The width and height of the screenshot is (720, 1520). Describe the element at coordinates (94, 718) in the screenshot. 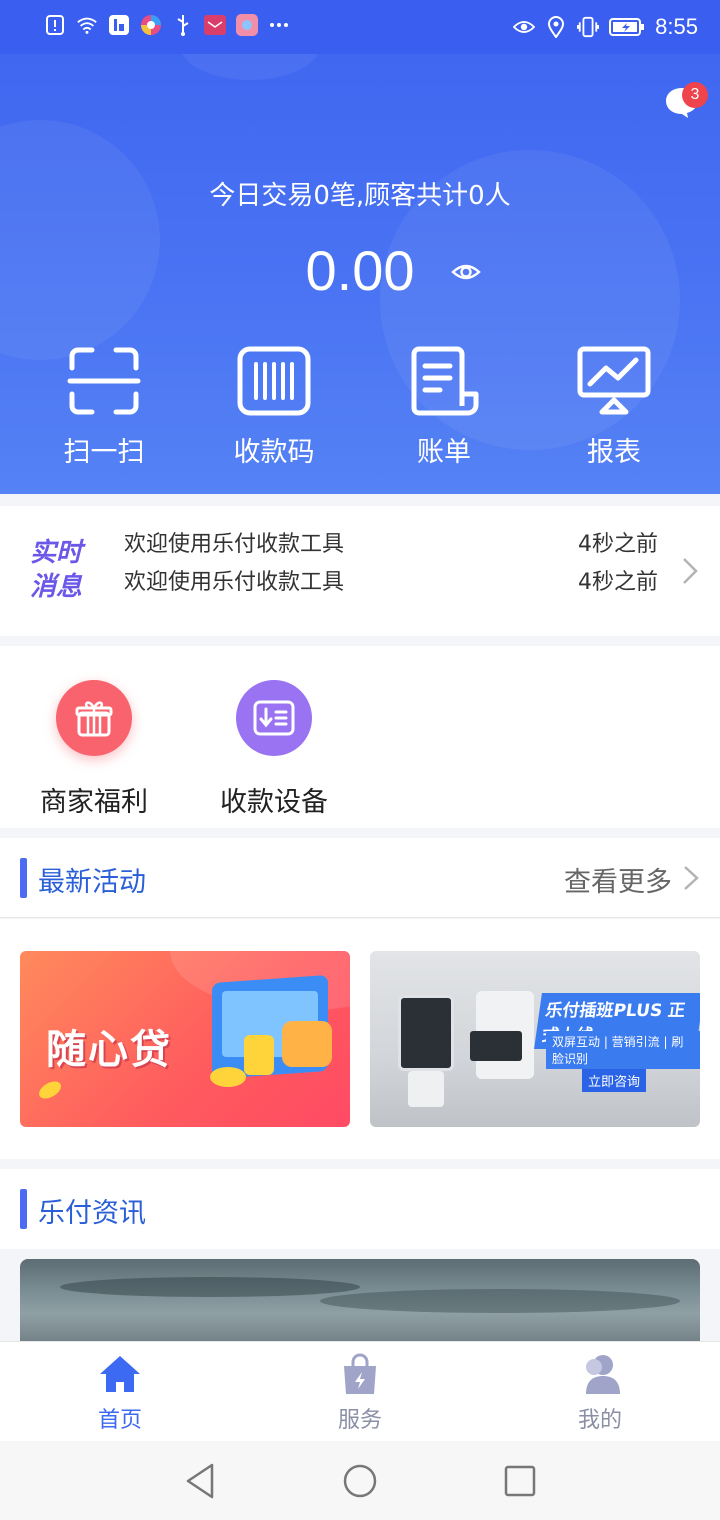

I see `gift-icon` at that location.